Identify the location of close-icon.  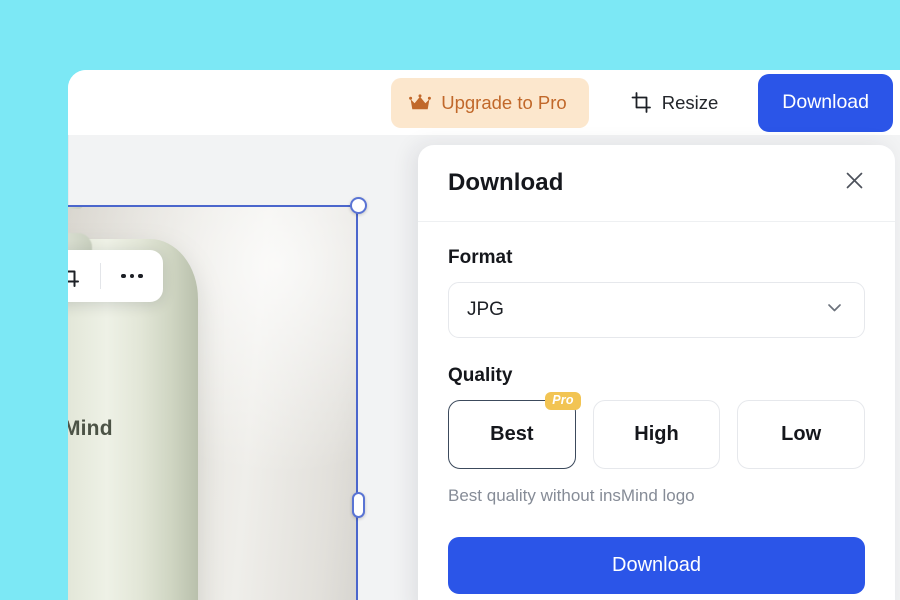
(854, 183).